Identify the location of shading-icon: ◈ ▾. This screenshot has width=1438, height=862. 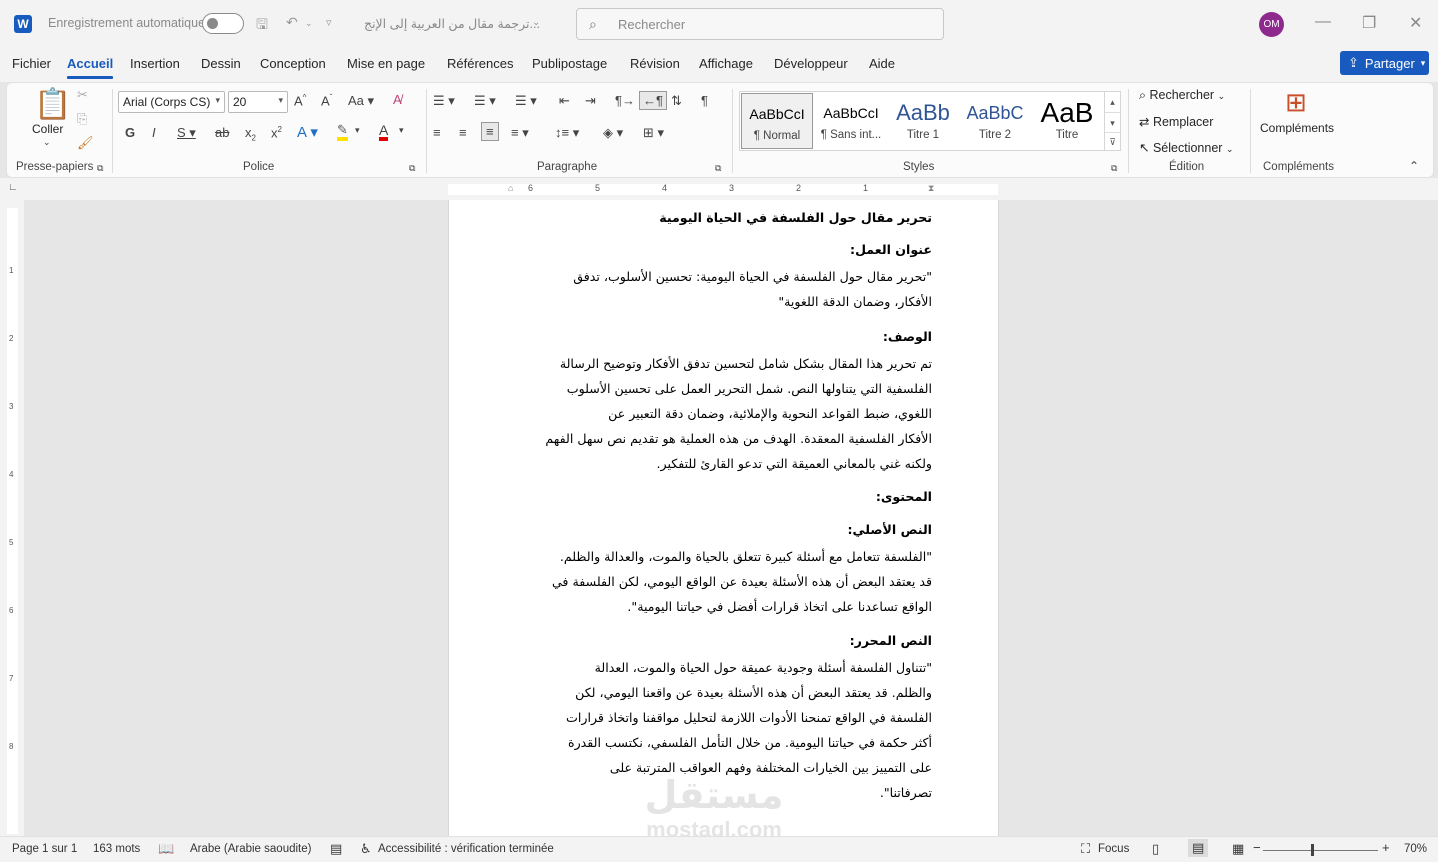
(613, 133).